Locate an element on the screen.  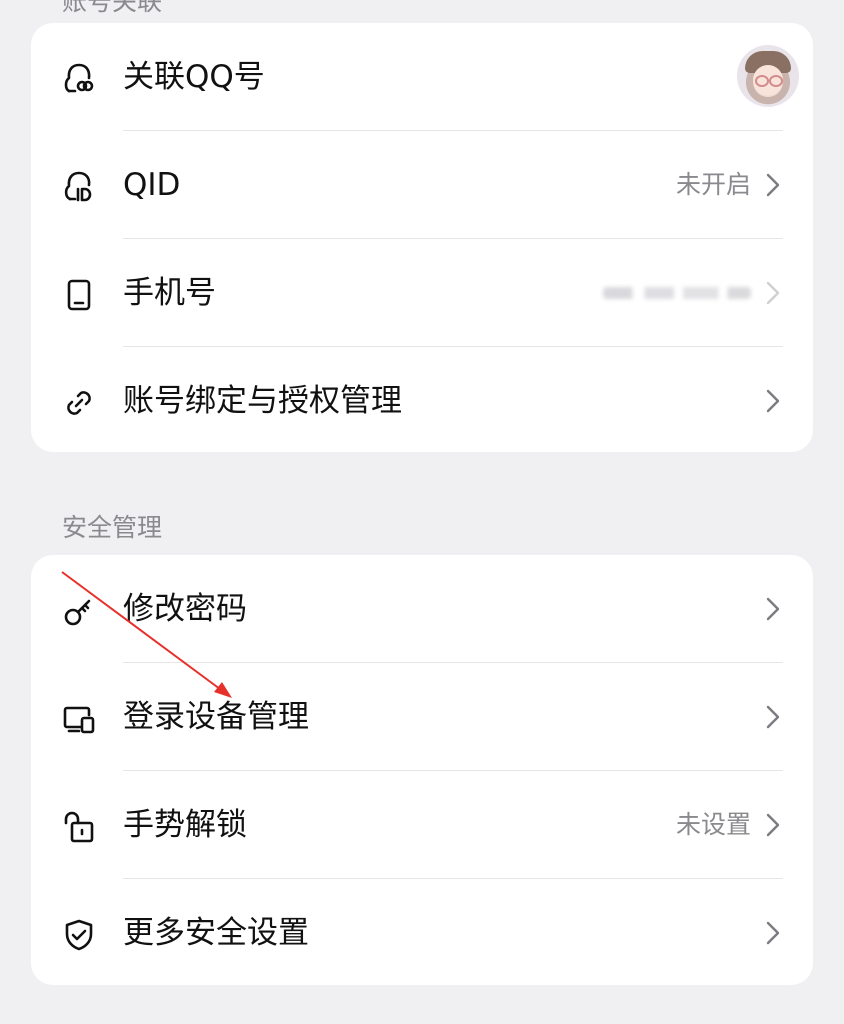
row-phone: 手机号 is located at coordinates (422, 293).